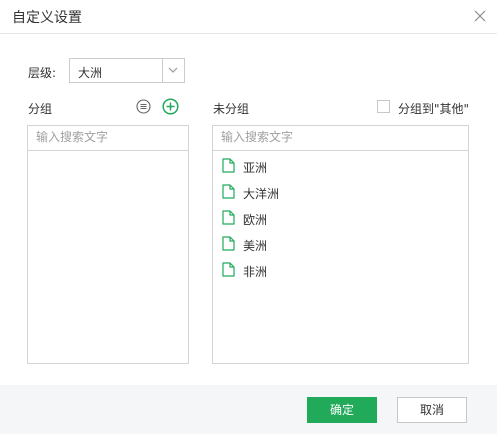 This screenshot has height=434, width=497. What do you see at coordinates (332, 272) in the screenshot?
I see `list-item: 非洲` at bounding box center [332, 272].